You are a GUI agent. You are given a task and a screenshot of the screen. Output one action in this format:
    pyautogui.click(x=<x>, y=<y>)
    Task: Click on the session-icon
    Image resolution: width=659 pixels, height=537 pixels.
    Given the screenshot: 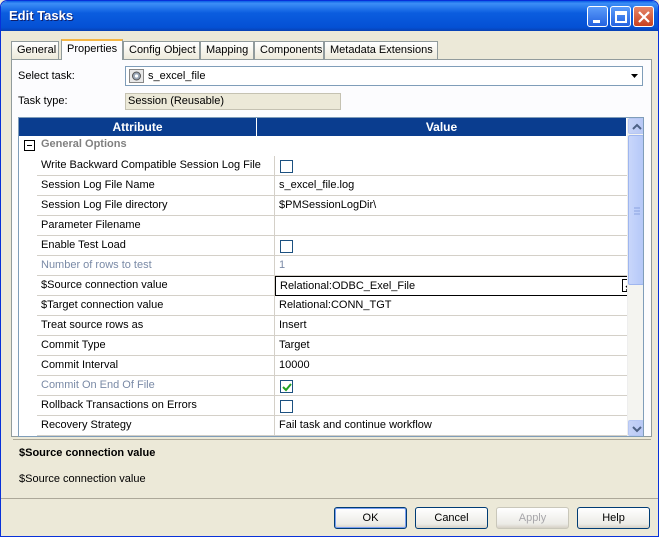 What is the action you would take?
    pyautogui.click(x=136, y=76)
    